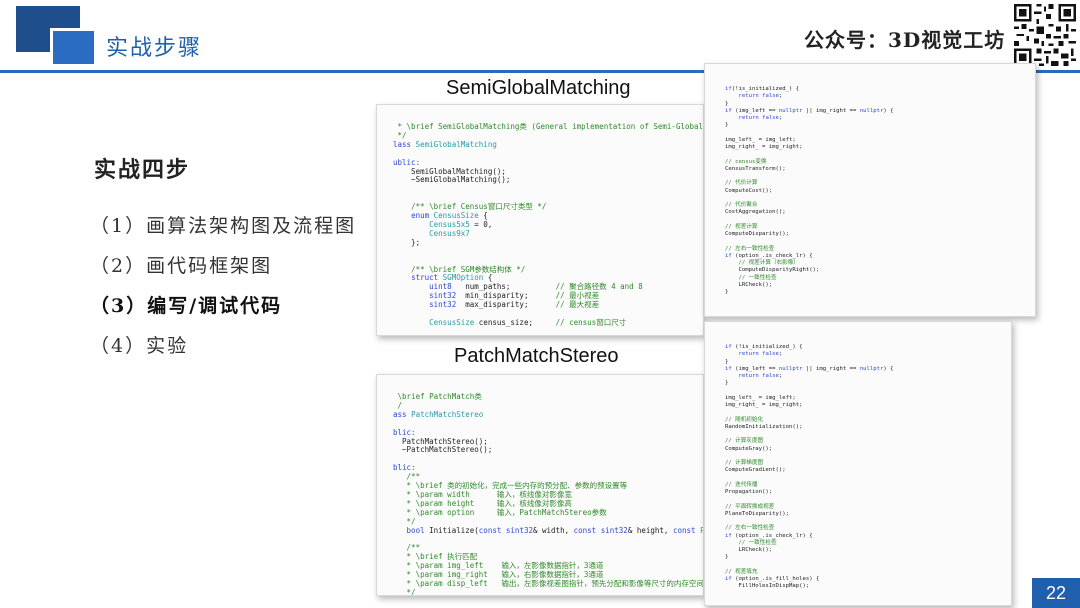 Image resolution: width=1080 pixels, height=608 pixels. I want to click on steps-list: （1）画算法架构图及流程图 （2）画代码框架图 （3）编写/调试代码 （4）实验, so click(223, 290).